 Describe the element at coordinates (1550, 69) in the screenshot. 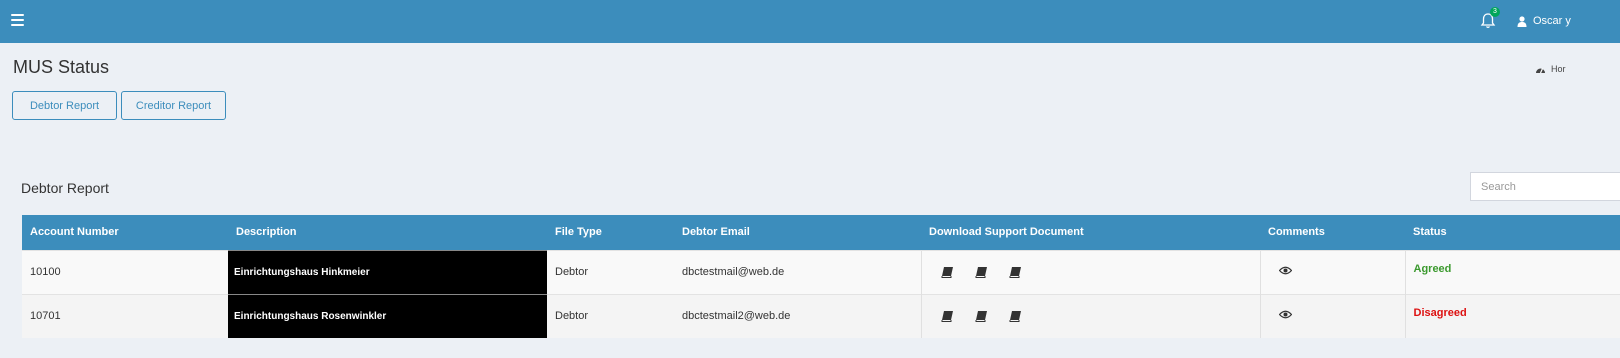

I see `breadcrumb: Hor` at that location.